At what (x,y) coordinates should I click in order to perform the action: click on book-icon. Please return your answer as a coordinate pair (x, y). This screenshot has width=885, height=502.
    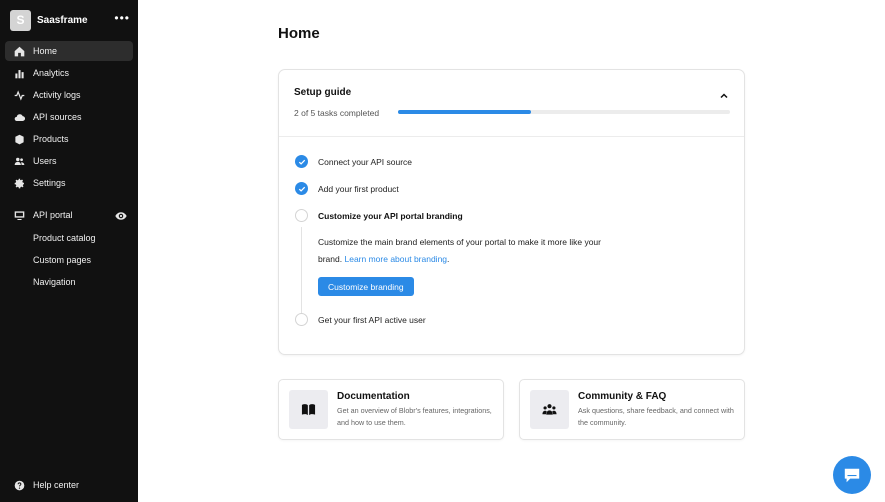
    Looking at the image, I should click on (308, 409).